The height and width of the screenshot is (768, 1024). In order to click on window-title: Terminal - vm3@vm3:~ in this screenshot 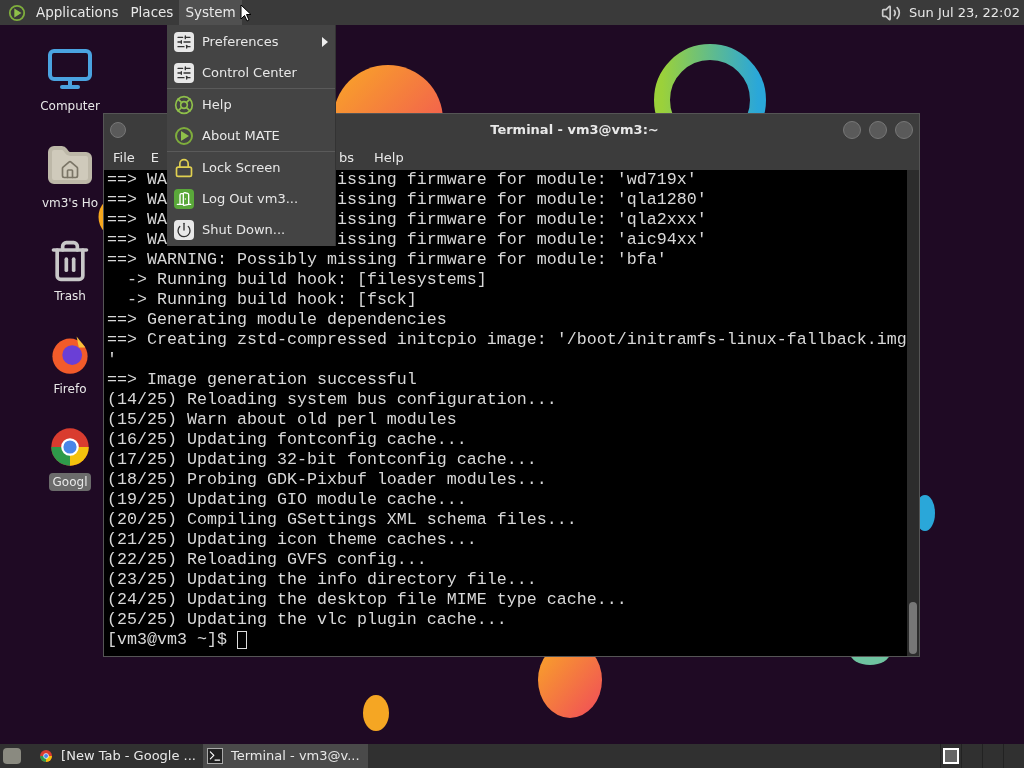, I will do `click(574, 129)`.